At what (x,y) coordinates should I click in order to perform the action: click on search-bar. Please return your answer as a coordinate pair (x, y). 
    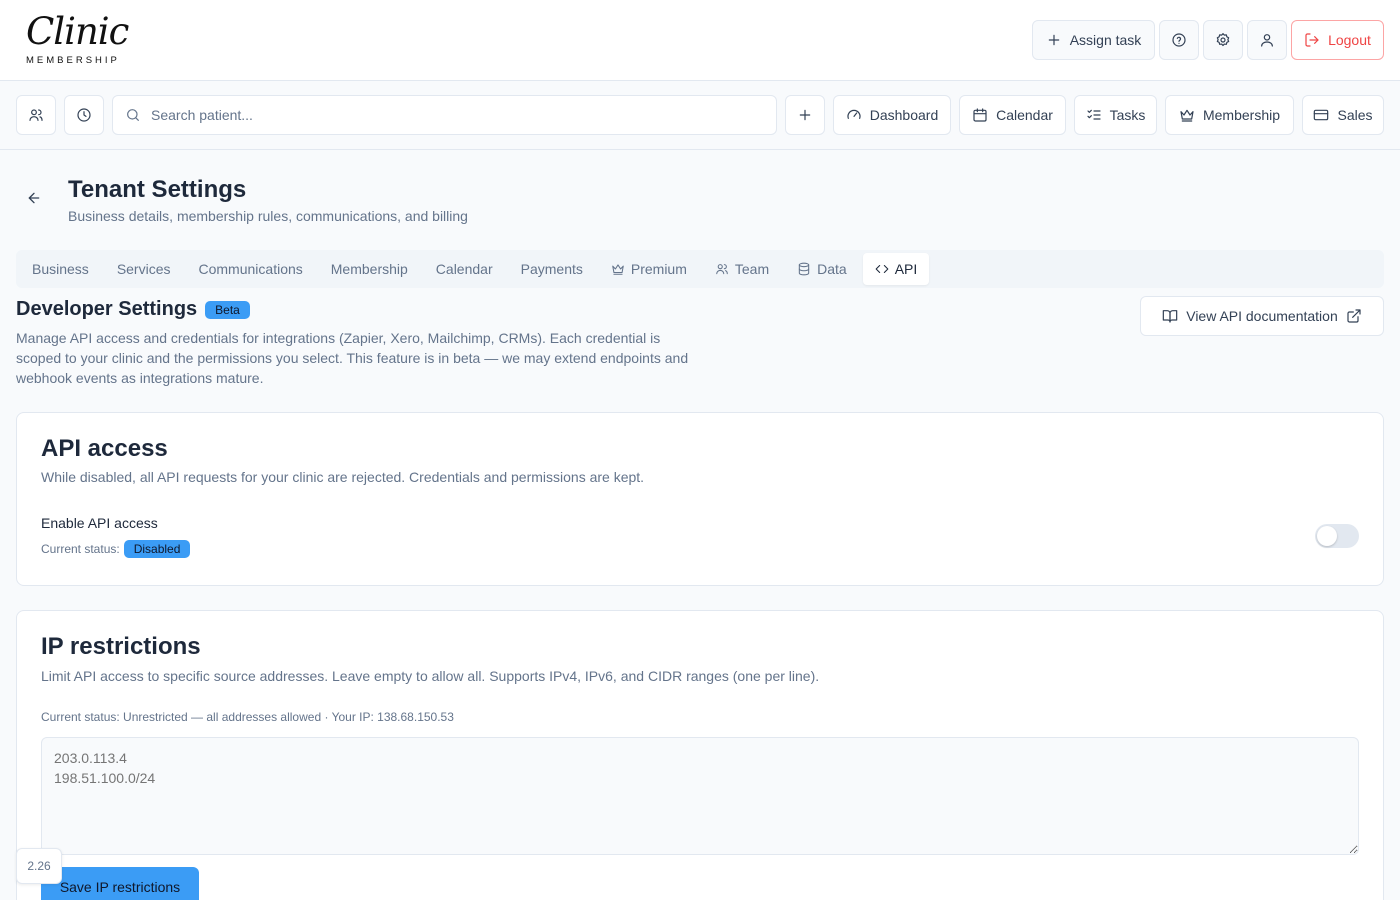
    Looking at the image, I should click on (444, 115).